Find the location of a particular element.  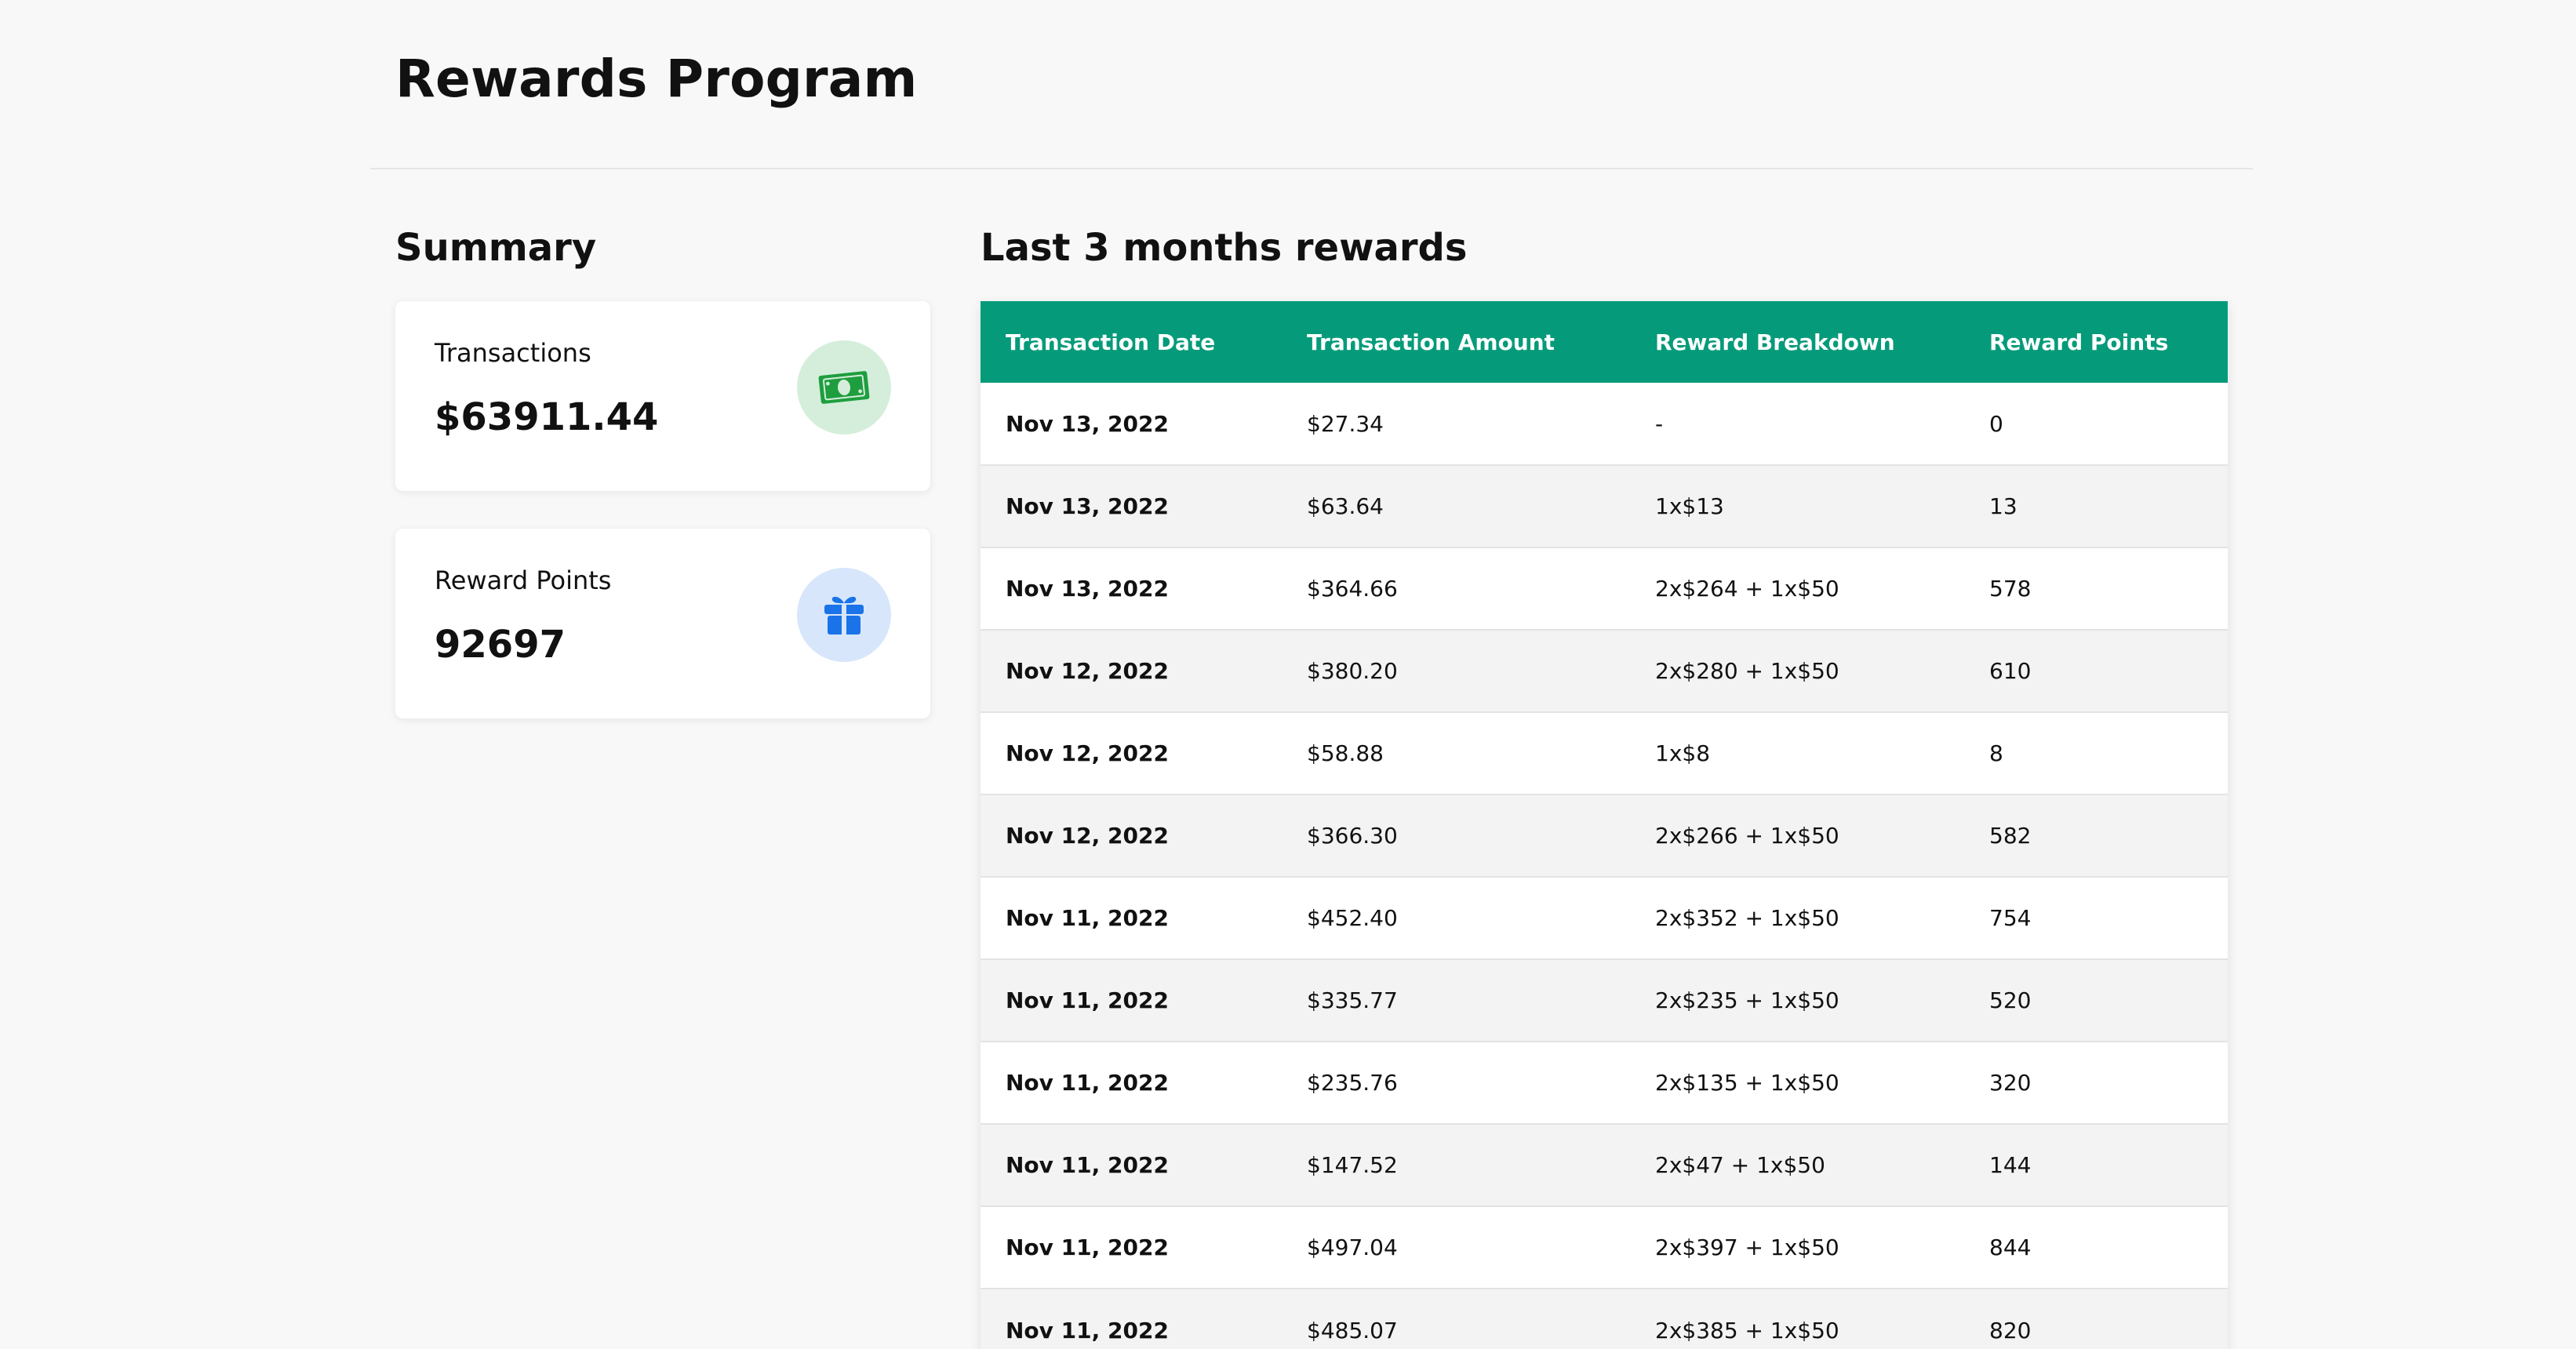

cell-reward-breakdown: 2x$397 + 1x$50 is located at coordinates (1797, 1247).